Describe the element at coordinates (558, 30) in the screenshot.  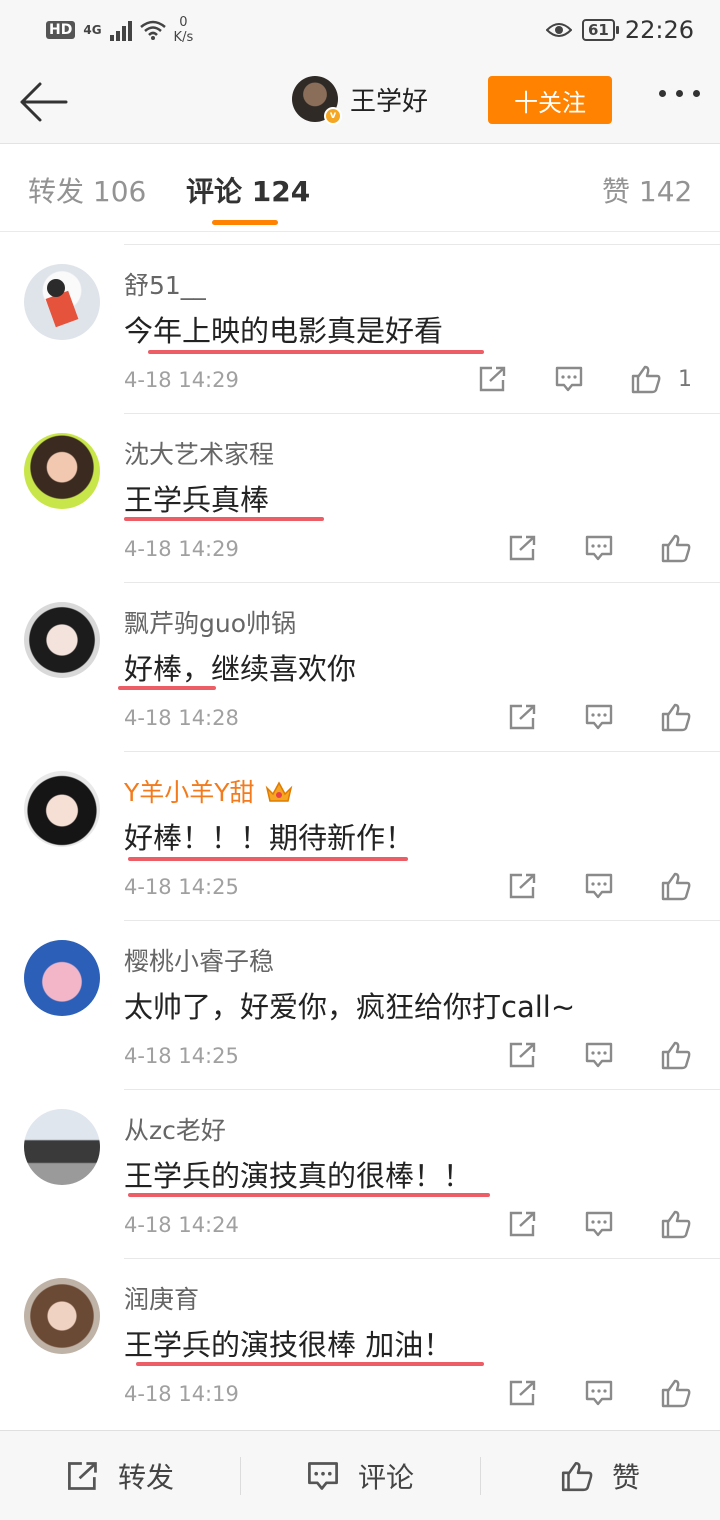
I see `eye-icon` at that location.